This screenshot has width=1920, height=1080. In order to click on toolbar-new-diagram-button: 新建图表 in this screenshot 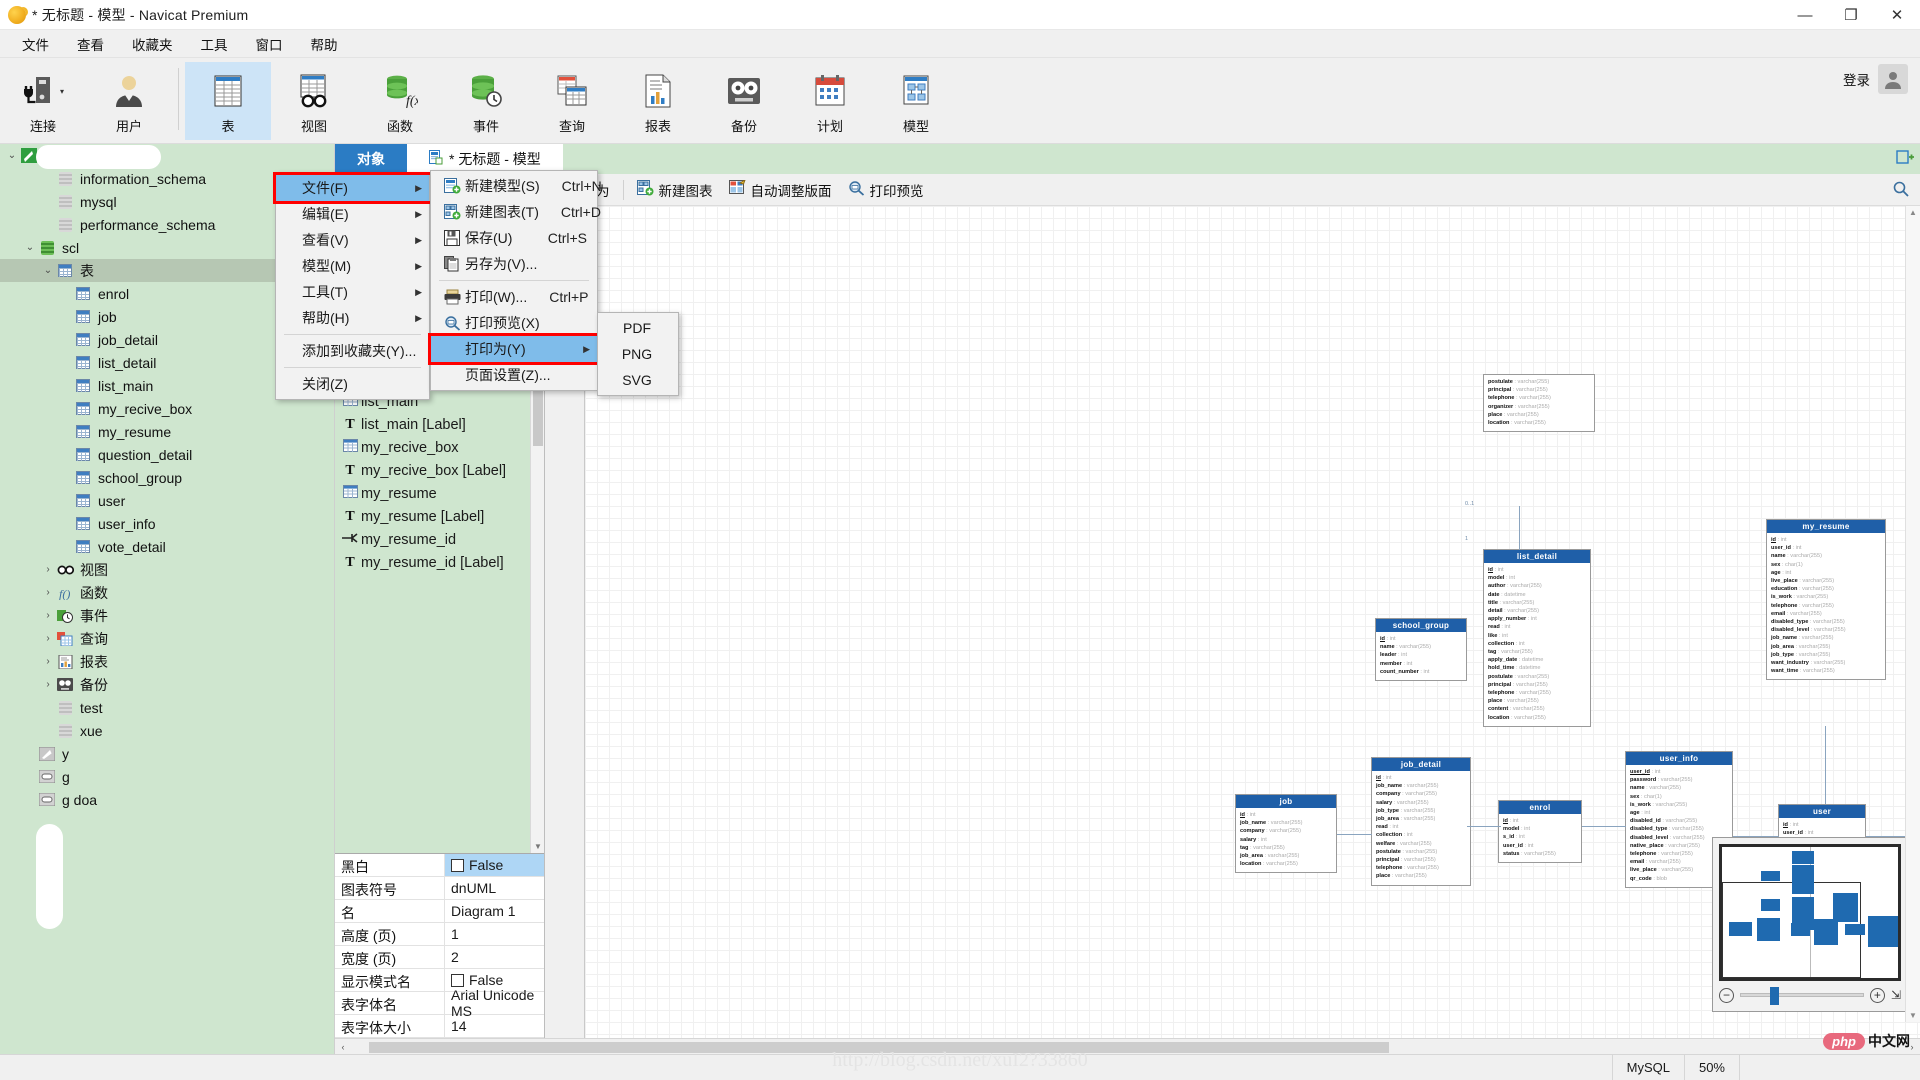, I will do `click(675, 190)`.